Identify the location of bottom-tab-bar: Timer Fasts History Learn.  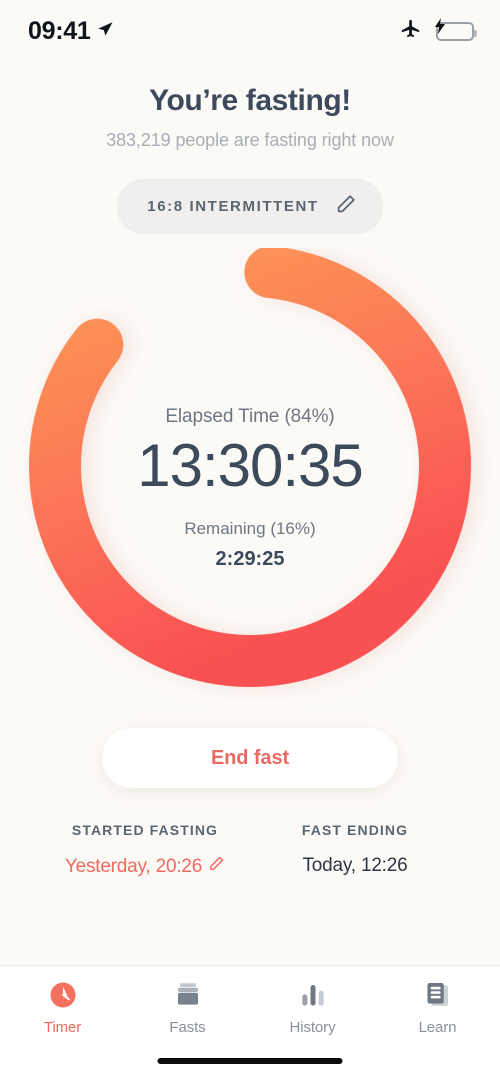
(250, 1022).